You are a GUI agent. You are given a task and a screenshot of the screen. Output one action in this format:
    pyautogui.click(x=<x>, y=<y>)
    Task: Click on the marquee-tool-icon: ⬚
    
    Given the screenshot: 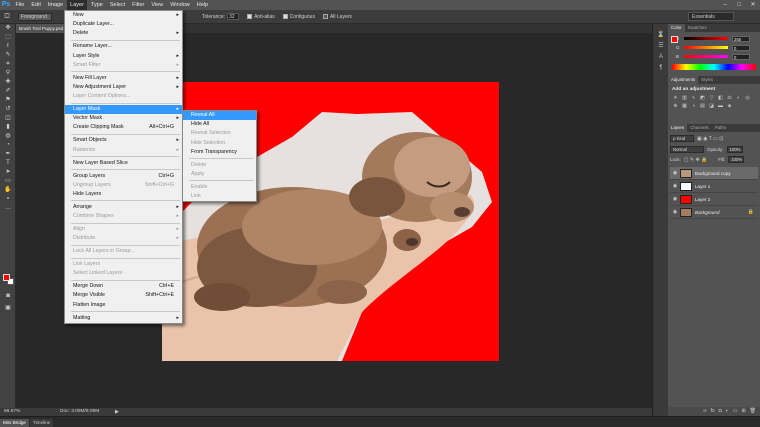 What is the action you would take?
    pyautogui.click(x=8, y=37)
    